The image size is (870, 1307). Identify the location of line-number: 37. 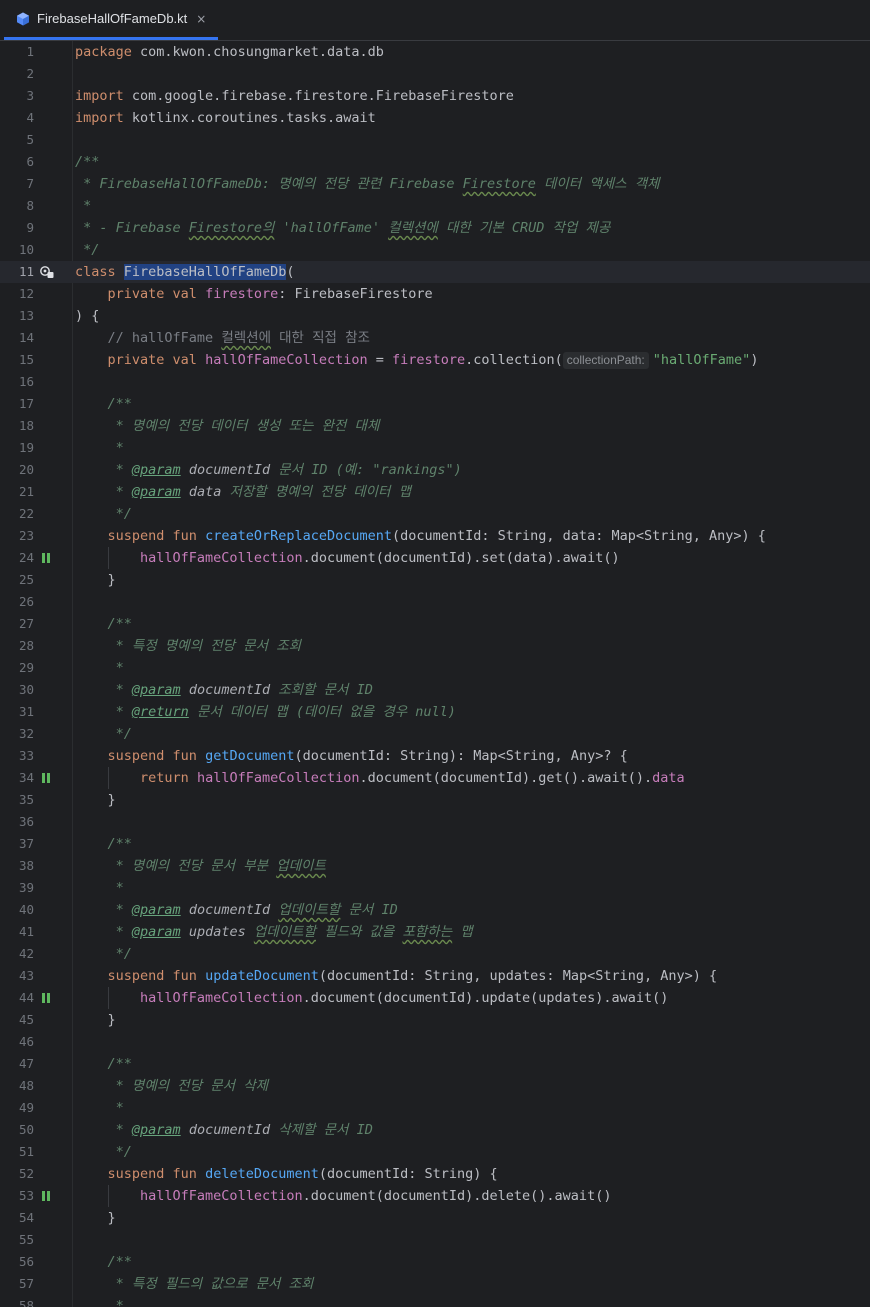
(17, 844).